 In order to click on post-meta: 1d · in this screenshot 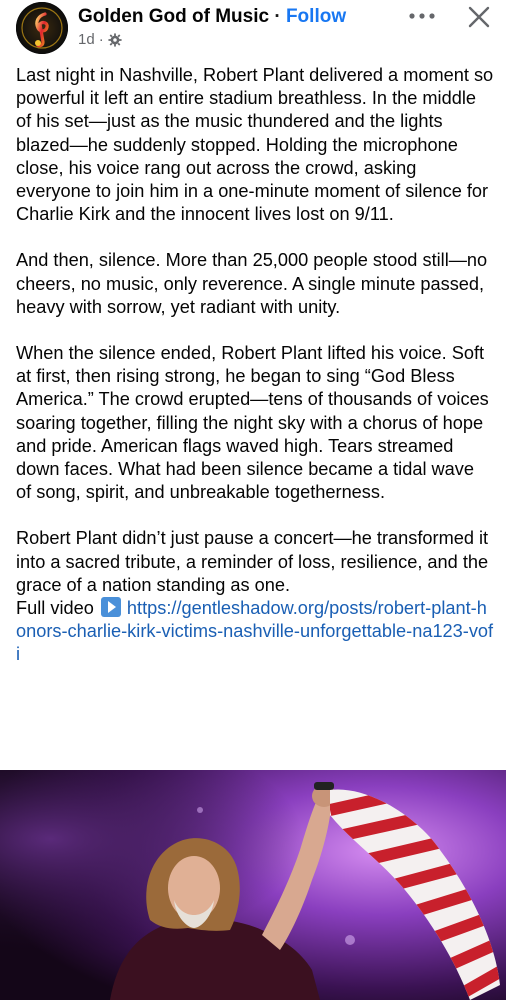, I will do `click(100, 39)`.